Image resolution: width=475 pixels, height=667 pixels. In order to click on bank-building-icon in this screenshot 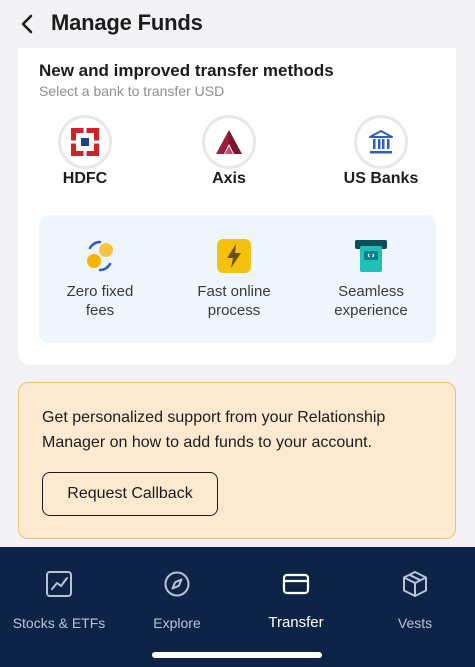, I will do `click(381, 142)`.